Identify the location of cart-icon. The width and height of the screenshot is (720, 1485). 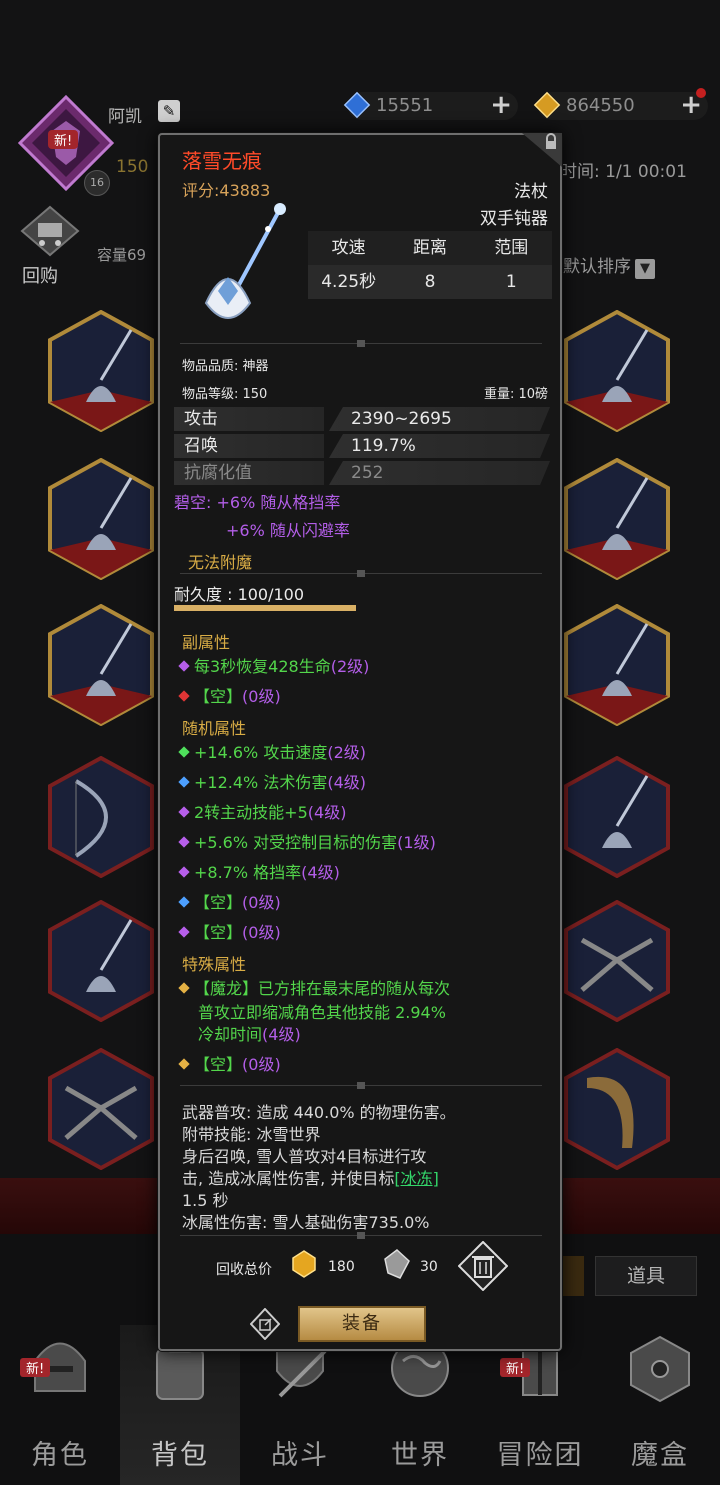
(50, 231).